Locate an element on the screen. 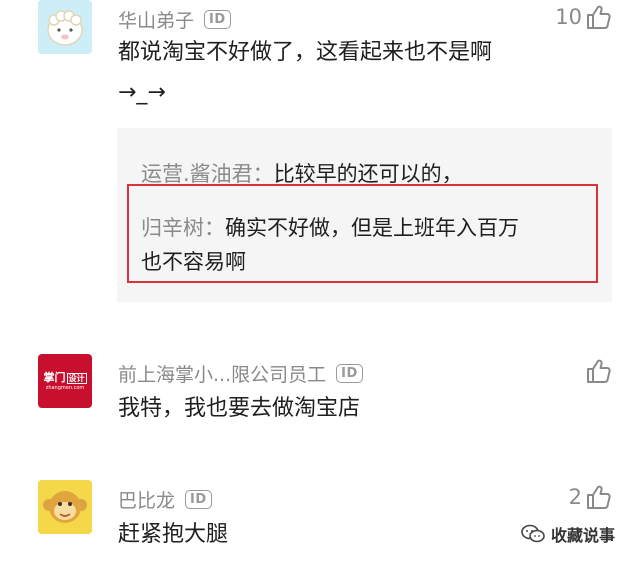 This screenshot has height=564, width=641. watermark: 收藏说事 is located at coordinates (568, 534).